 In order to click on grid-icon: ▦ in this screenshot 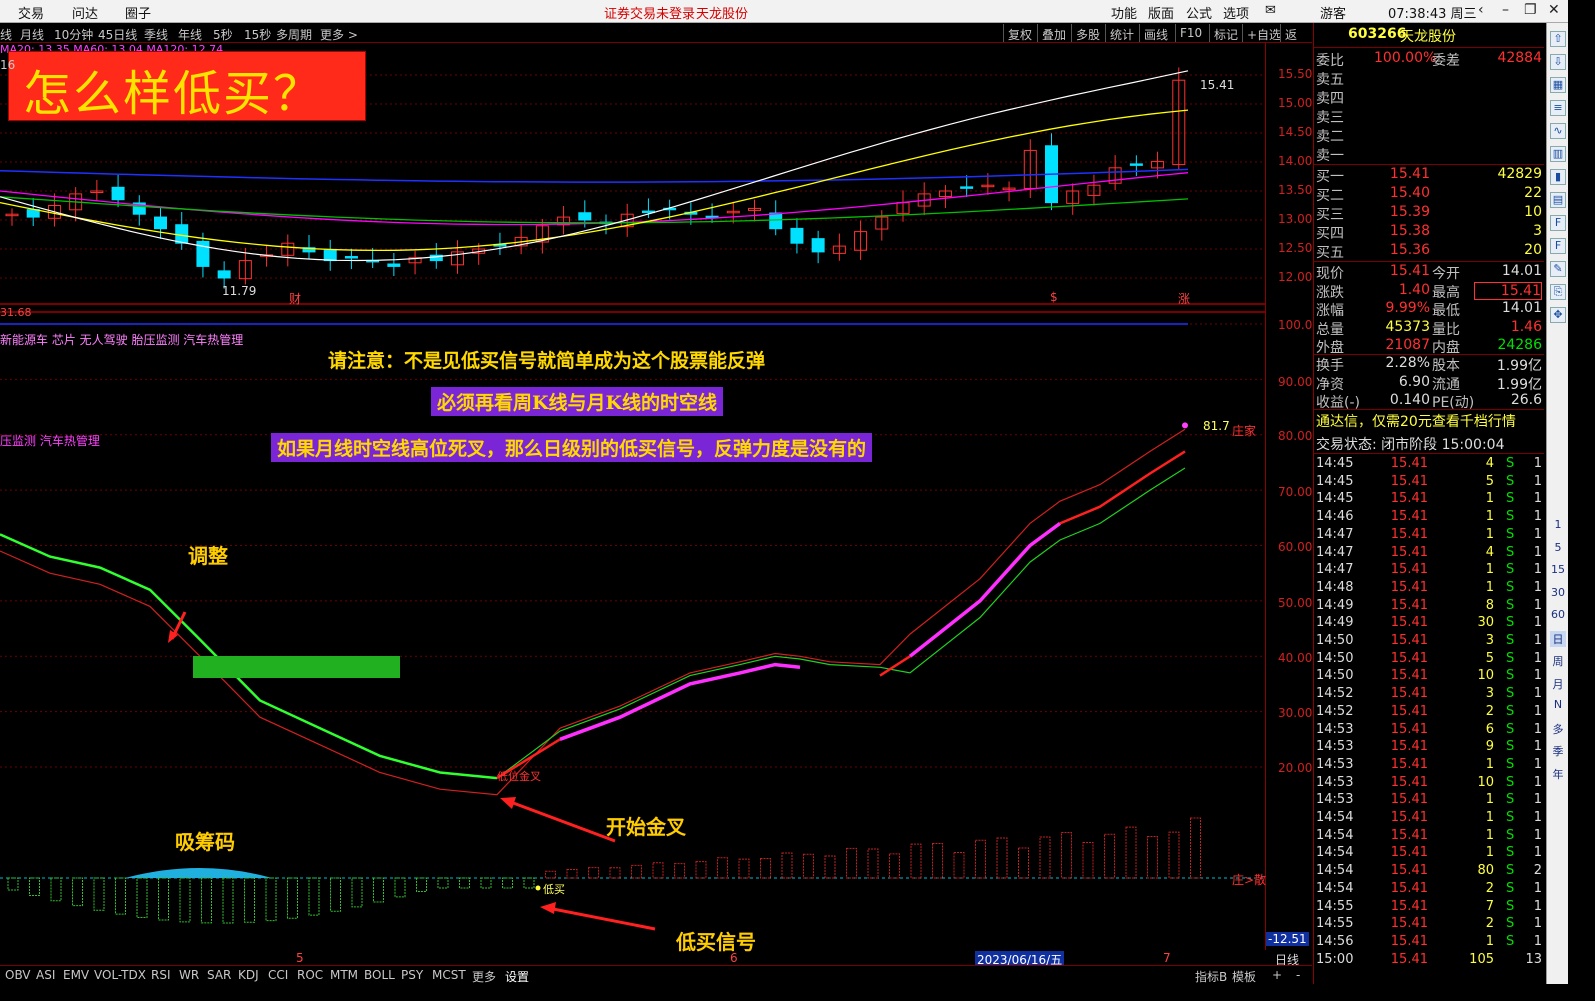, I will do `click(1558, 85)`.